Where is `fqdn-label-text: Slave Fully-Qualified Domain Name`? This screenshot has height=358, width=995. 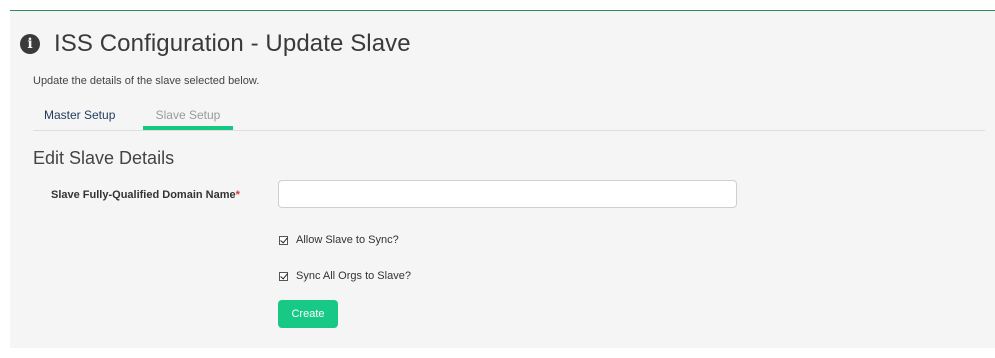
fqdn-label-text: Slave Fully-Qualified Domain Name is located at coordinates (143, 195).